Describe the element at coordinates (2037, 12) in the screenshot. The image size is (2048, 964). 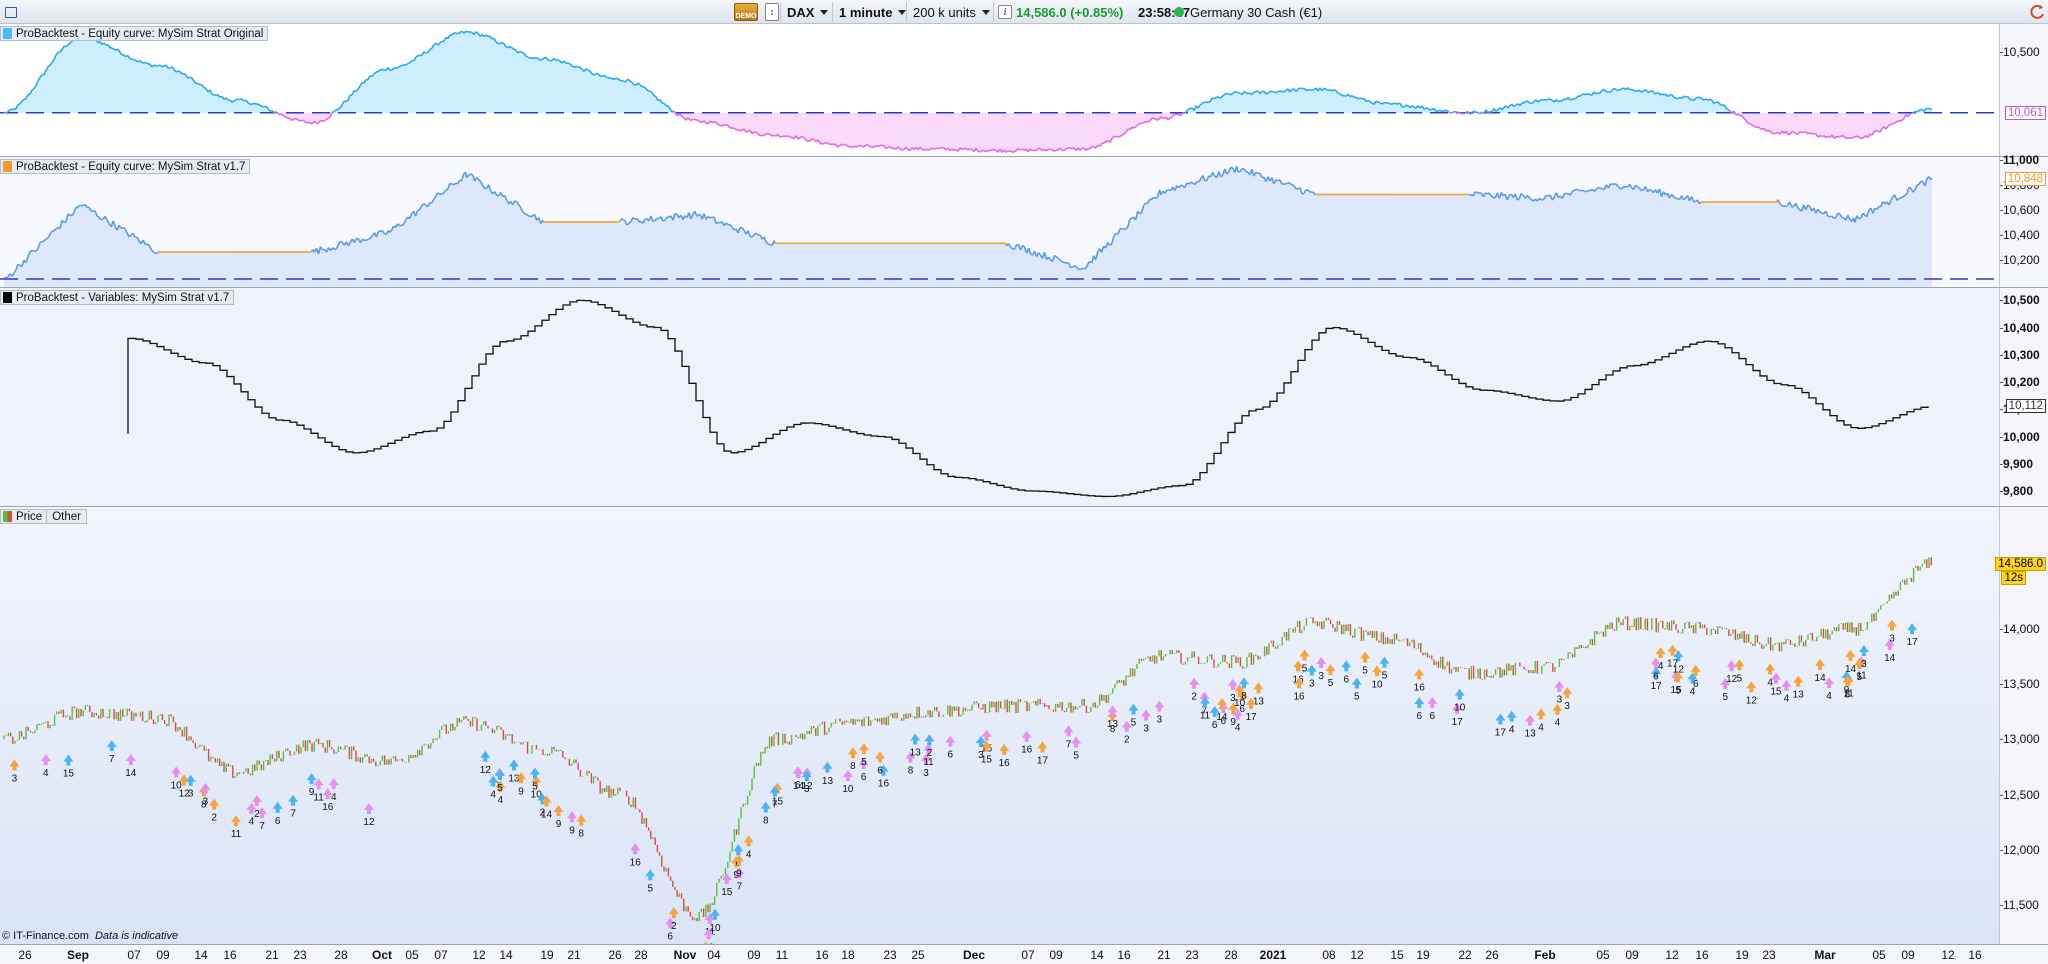
I see `refresh-icon` at that location.